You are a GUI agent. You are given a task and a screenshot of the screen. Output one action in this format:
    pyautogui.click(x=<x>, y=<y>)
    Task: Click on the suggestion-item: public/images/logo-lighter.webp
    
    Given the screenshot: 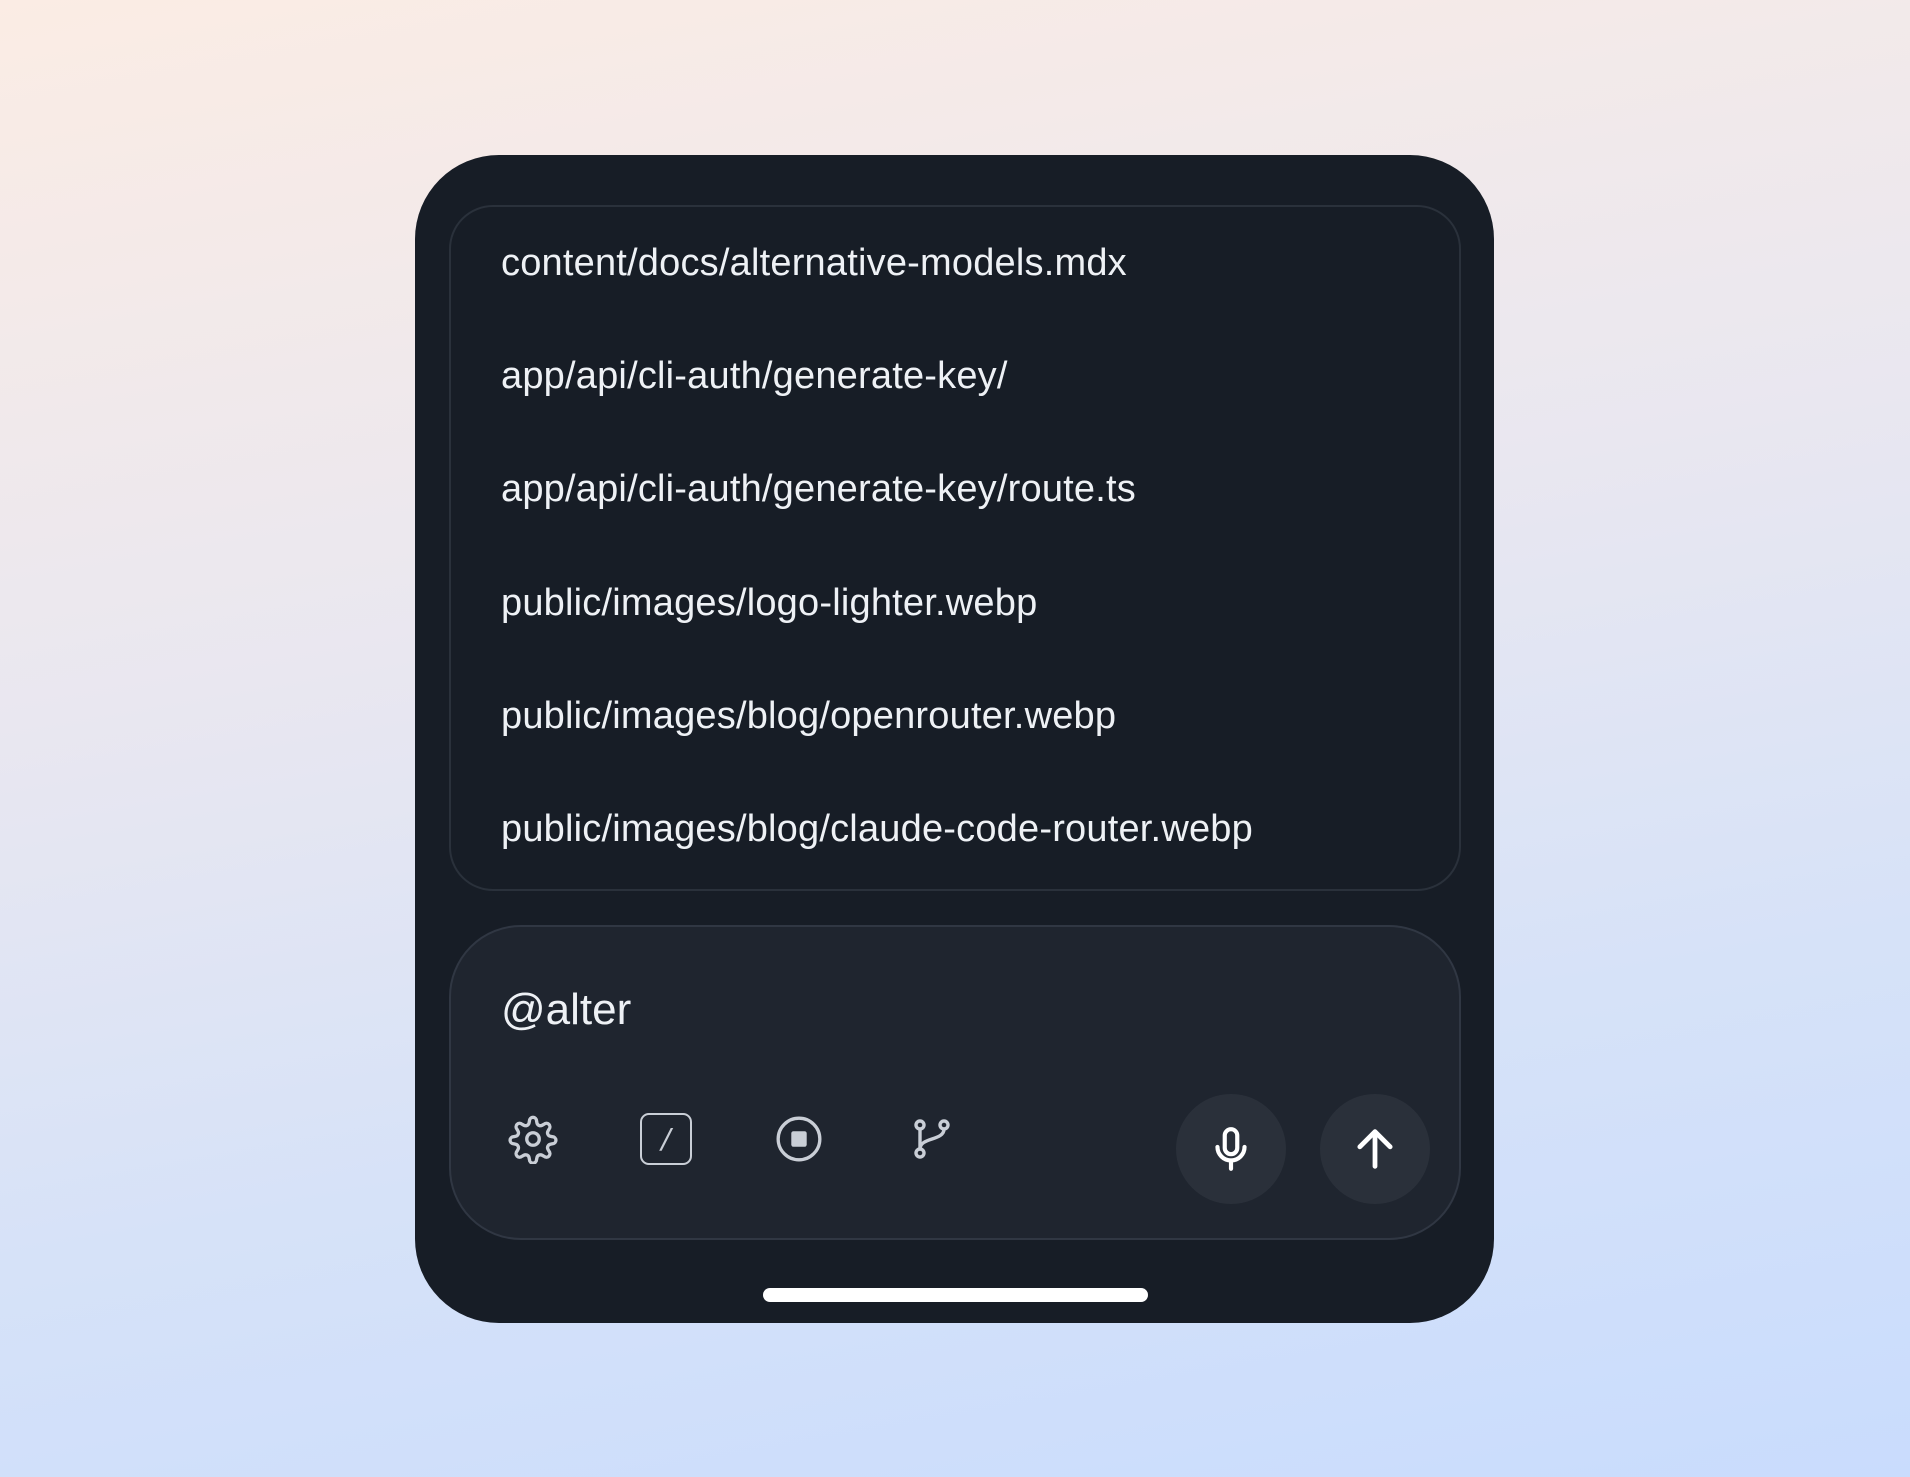 What is the action you would take?
    pyautogui.click(x=769, y=603)
    